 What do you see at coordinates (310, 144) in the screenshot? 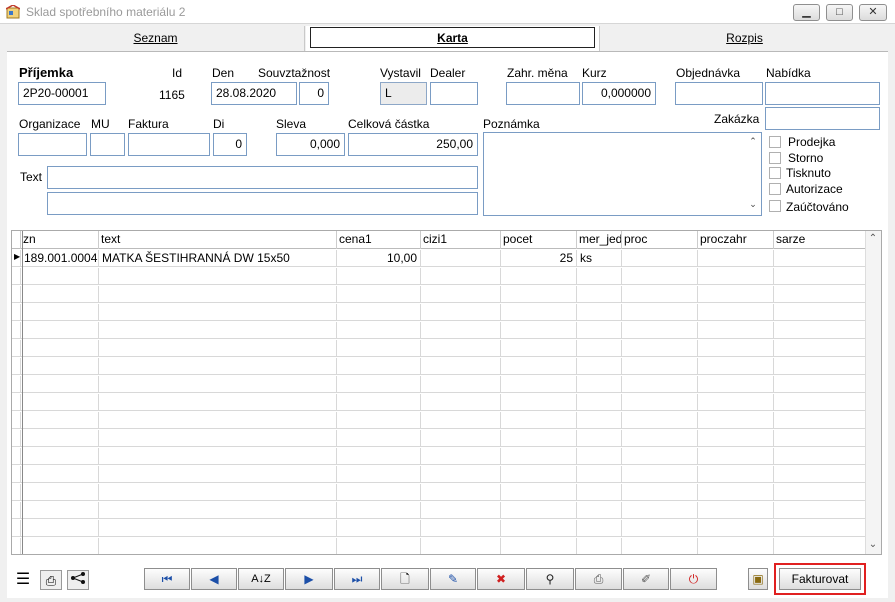
I see `sleva-field: 0,000` at bounding box center [310, 144].